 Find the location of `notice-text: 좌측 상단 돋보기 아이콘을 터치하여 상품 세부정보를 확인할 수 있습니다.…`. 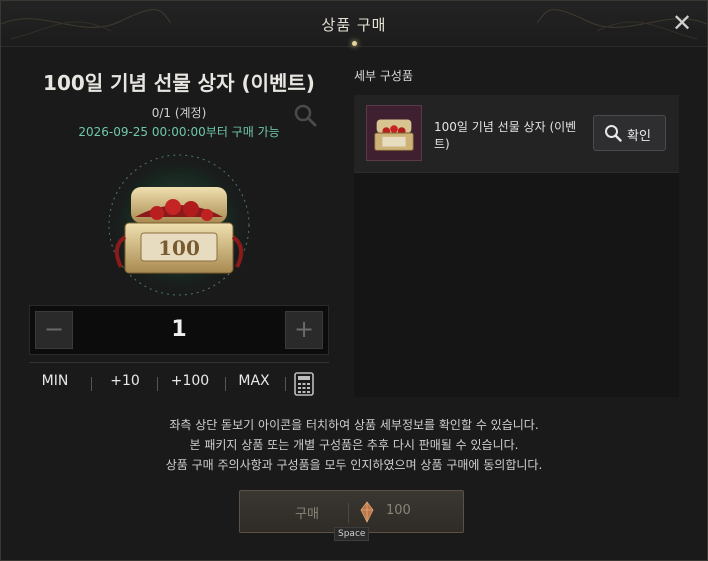

notice-text: 좌측 상단 돋보기 아이콘을 터치하여 상품 세부정보를 확인할 수 있습니다.… is located at coordinates (354, 445).